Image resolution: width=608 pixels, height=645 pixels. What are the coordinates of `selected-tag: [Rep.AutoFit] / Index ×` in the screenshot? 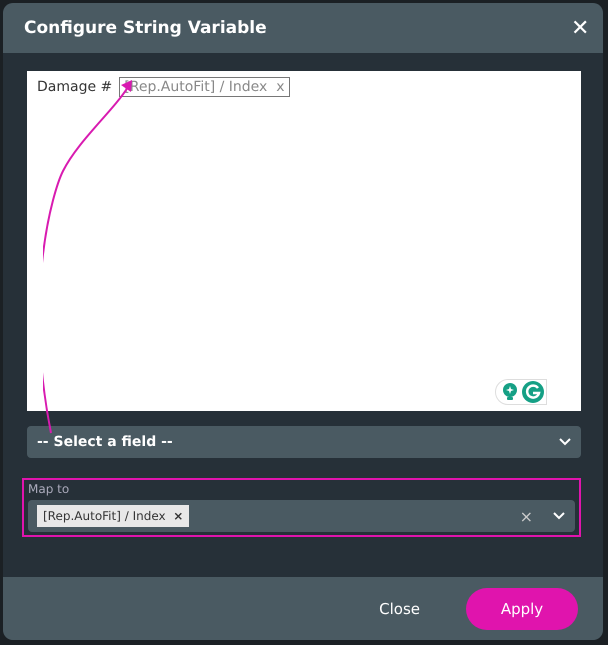 It's located at (113, 516).